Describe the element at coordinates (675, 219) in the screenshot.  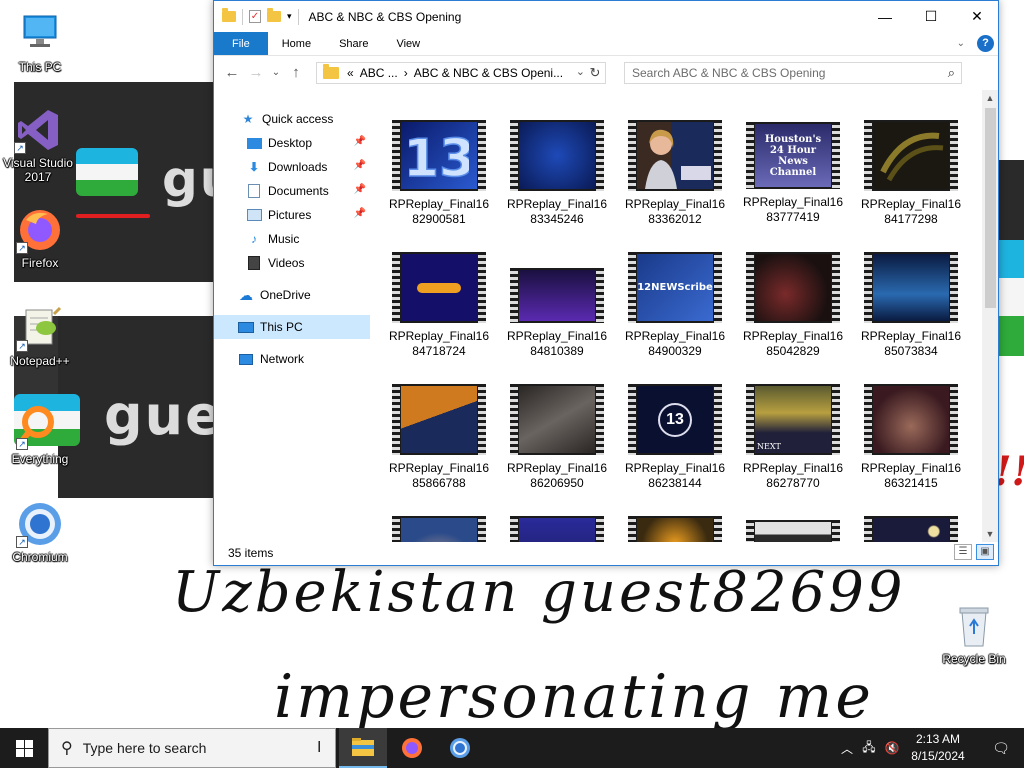
I see `file-name-line-2: 83362012` at that location.